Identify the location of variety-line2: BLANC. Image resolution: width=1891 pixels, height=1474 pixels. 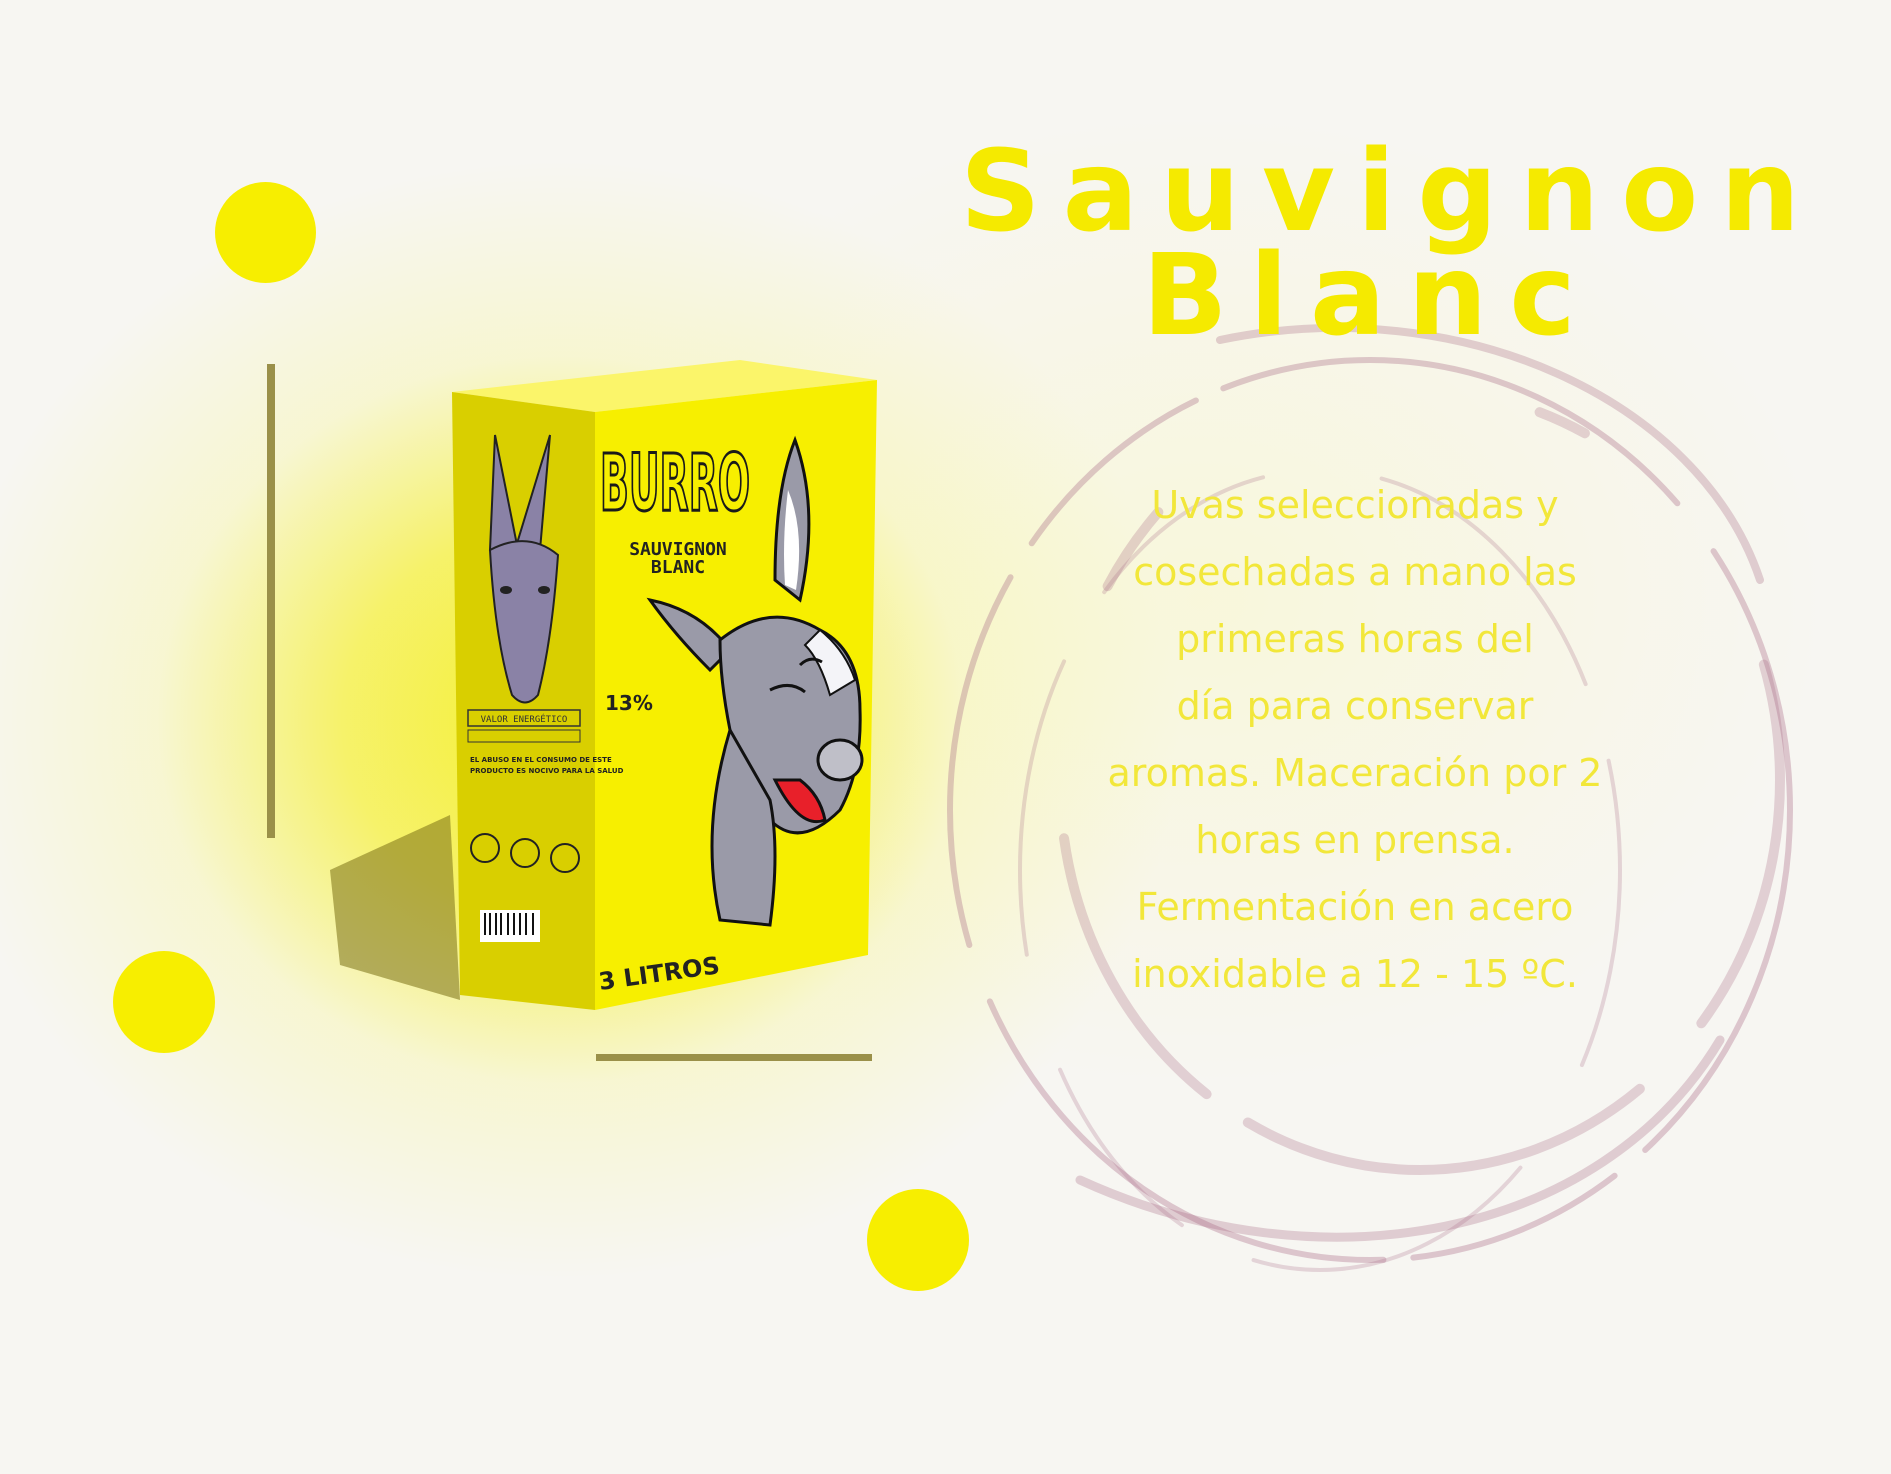
(678, 567).